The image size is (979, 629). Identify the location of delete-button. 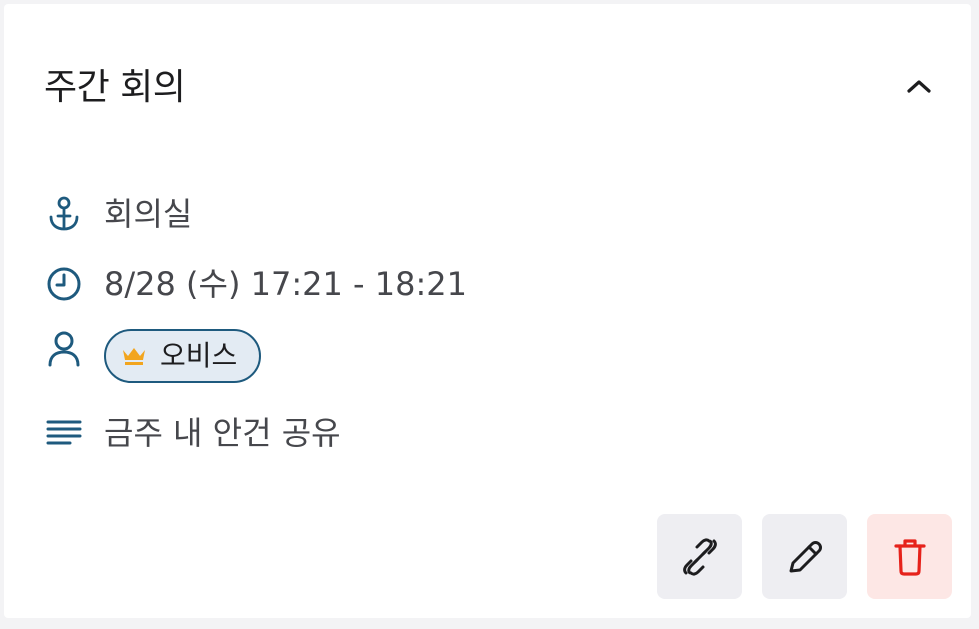
(909, 556).